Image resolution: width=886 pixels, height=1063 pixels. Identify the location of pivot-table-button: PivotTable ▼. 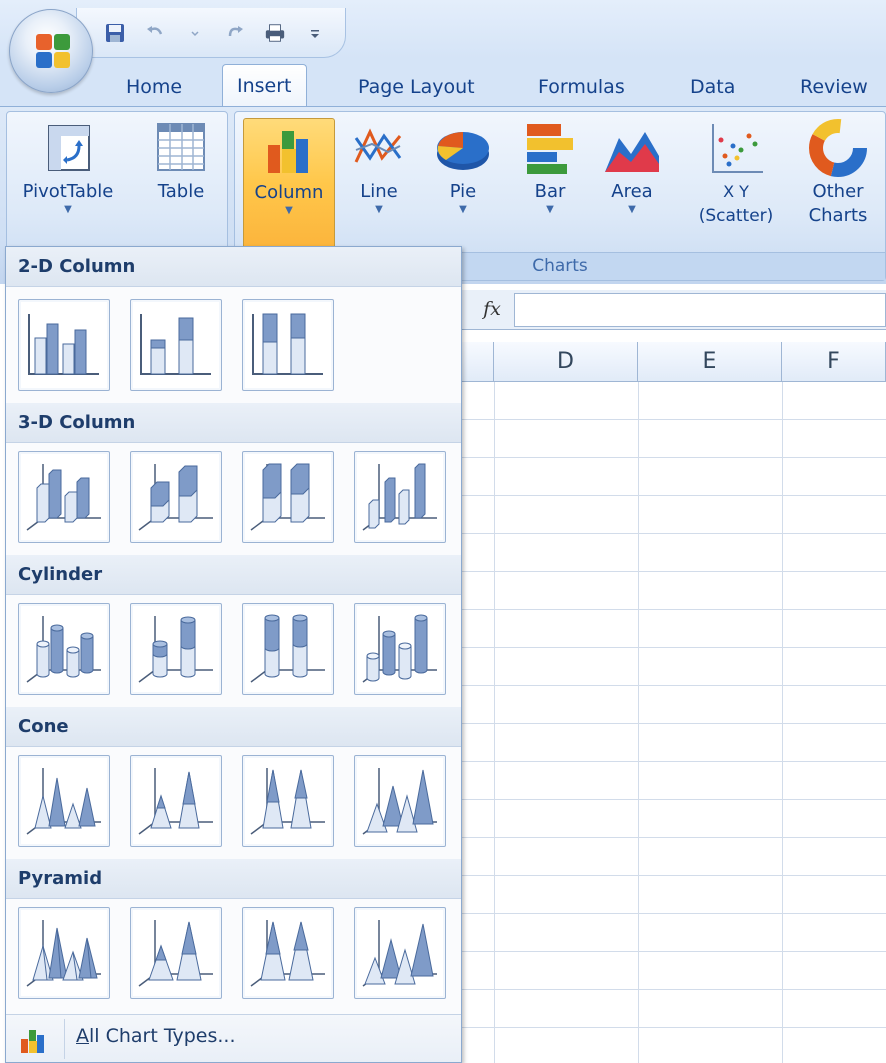
(68, 167).